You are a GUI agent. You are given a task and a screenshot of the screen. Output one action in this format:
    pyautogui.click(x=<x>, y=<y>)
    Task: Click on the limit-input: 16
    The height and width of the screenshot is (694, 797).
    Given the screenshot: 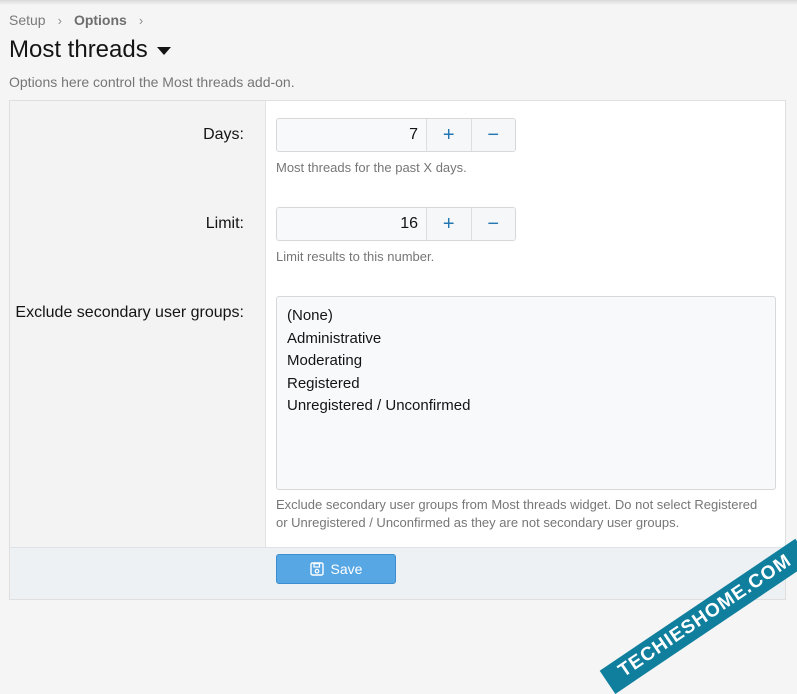 What is the action you would take?
    pyautogui.click(x=352, y=224)
    